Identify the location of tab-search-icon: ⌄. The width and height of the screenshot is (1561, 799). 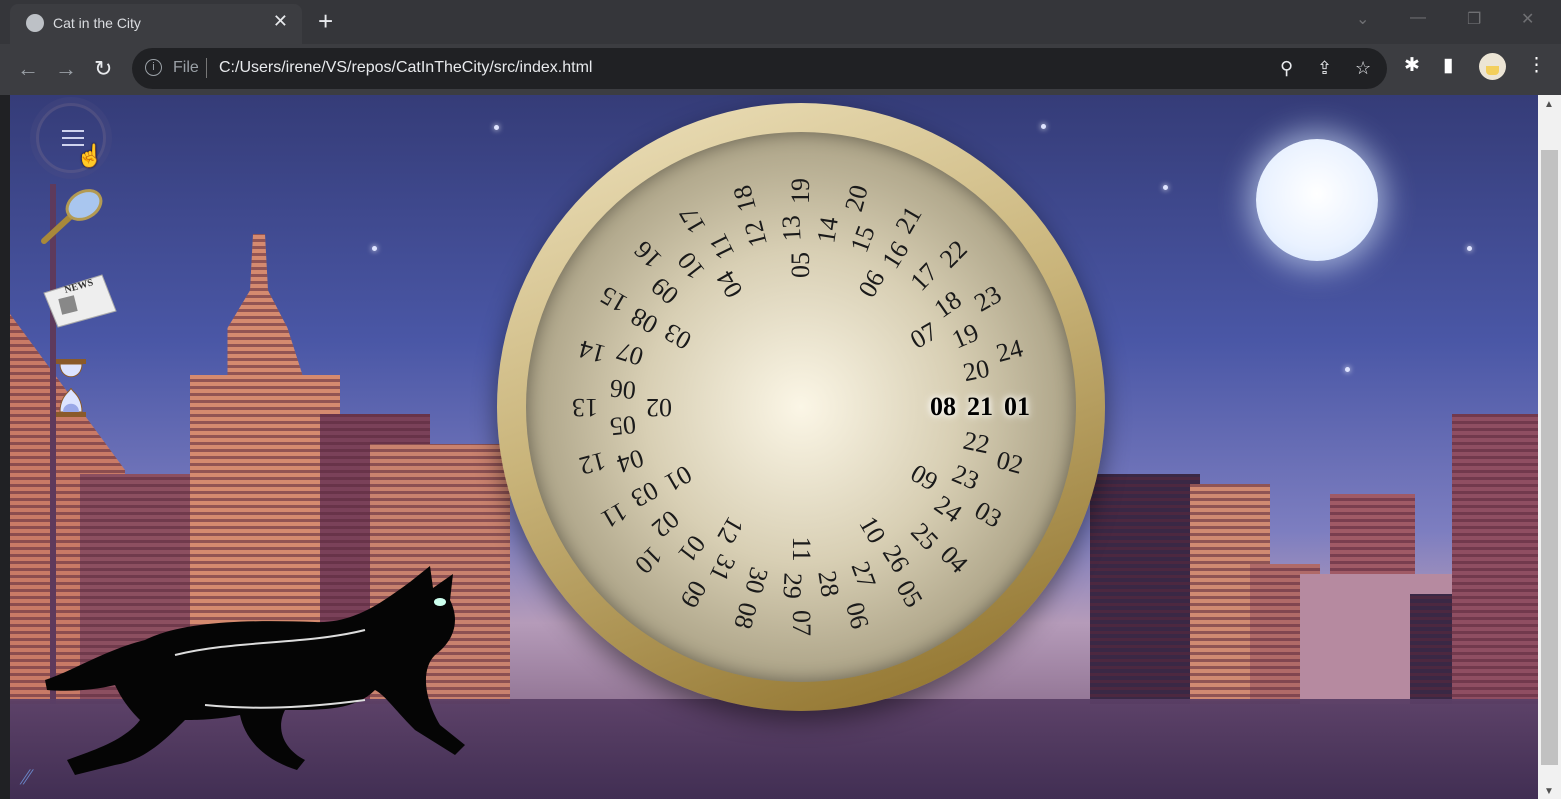
(1362, 19).